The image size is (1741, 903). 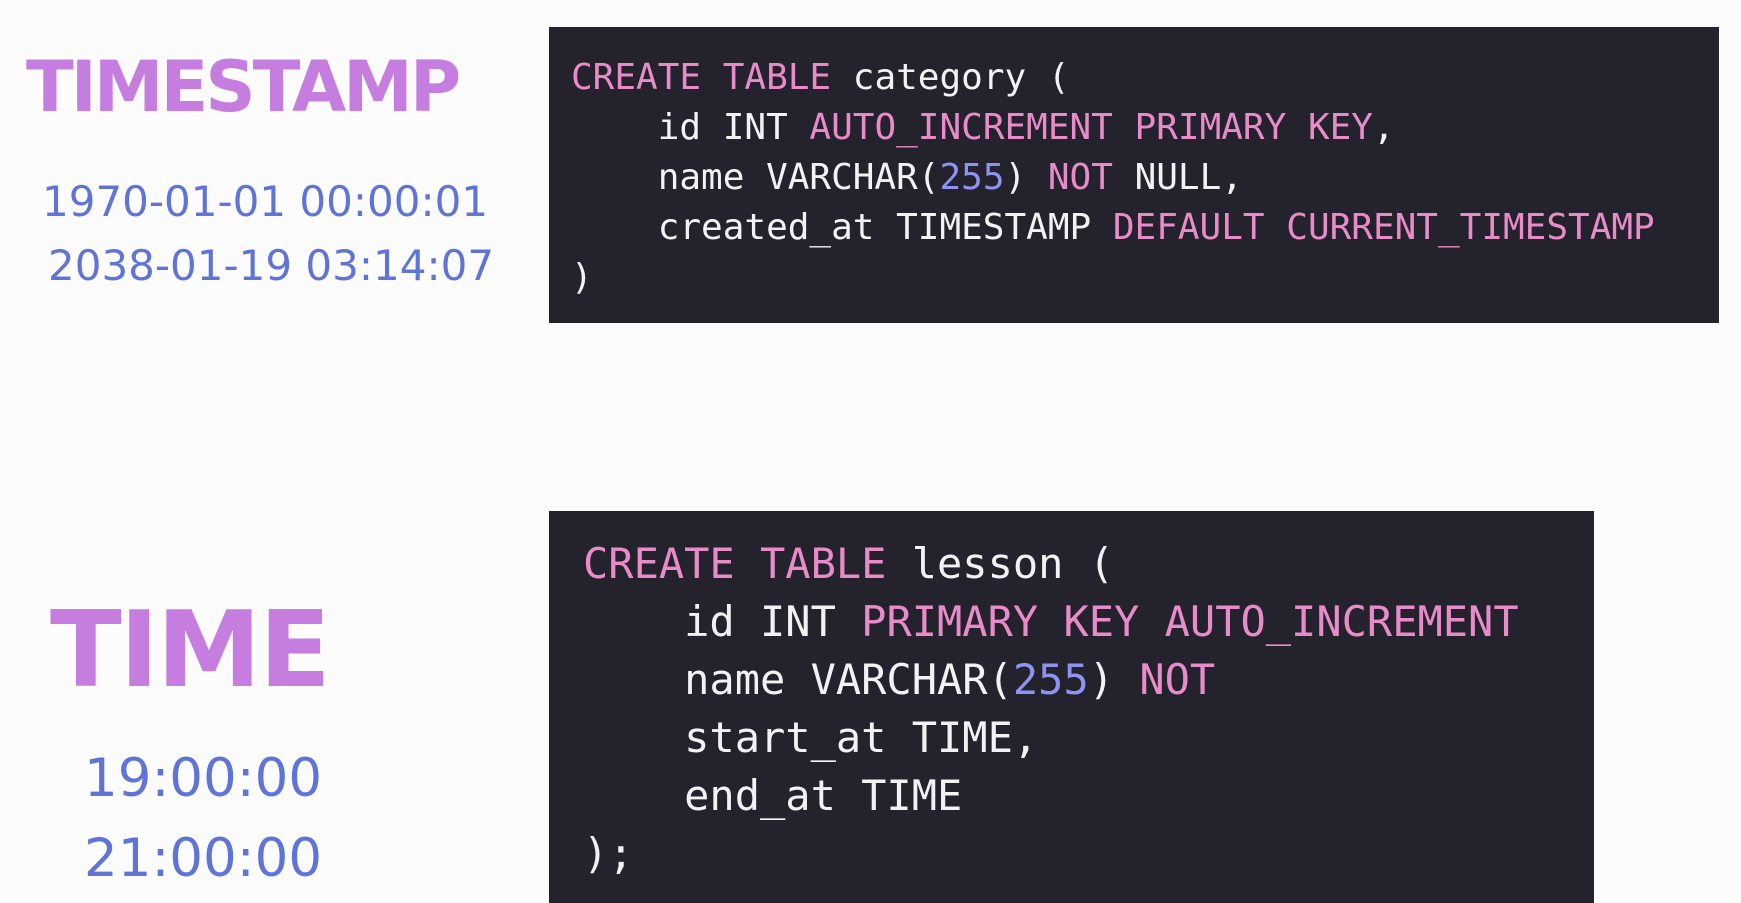 I want to click on code-text: category (, so click(x=950, y=77).